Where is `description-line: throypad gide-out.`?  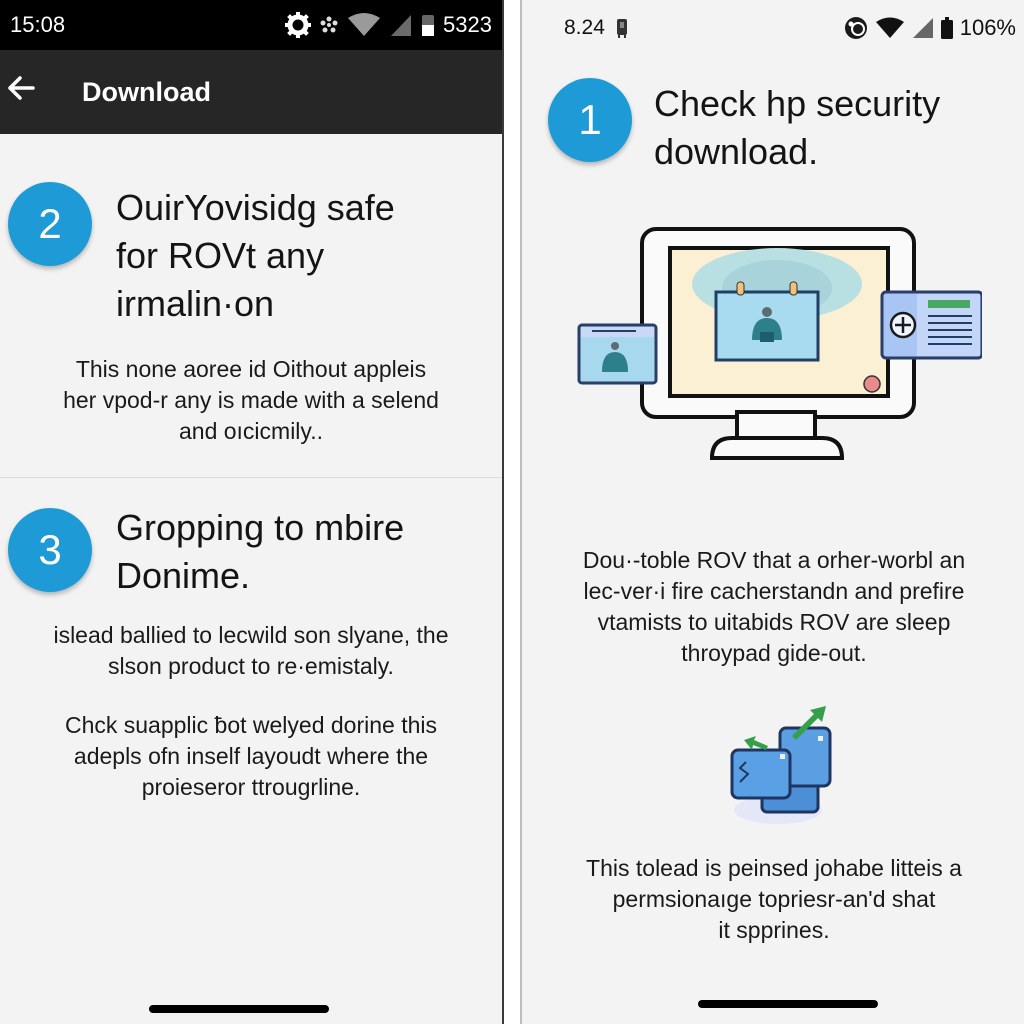
description-line: throypad gide-out. is located at coordinates (774, 653).